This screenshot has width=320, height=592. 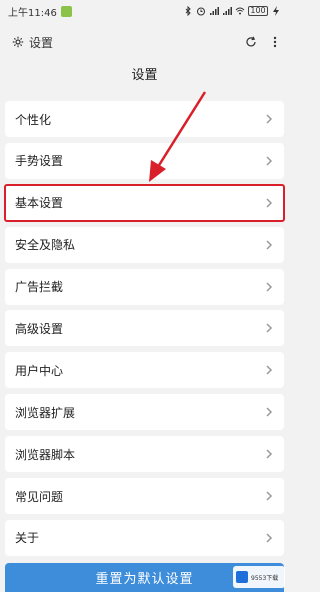 I want to click on settings-item-extensions: 浏览器扩展, so click(x=144, y=412).